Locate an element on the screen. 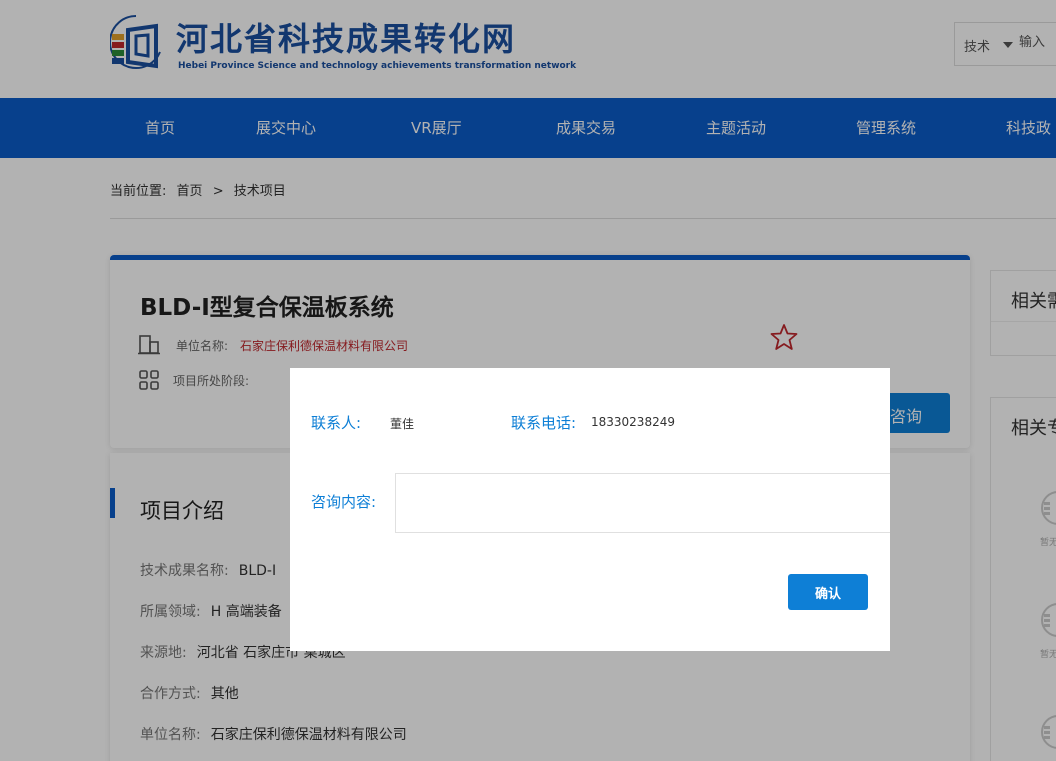 This screenshot has width=1056, height=761. content-label: 咨询内容: is located at coordinates (344, 502).